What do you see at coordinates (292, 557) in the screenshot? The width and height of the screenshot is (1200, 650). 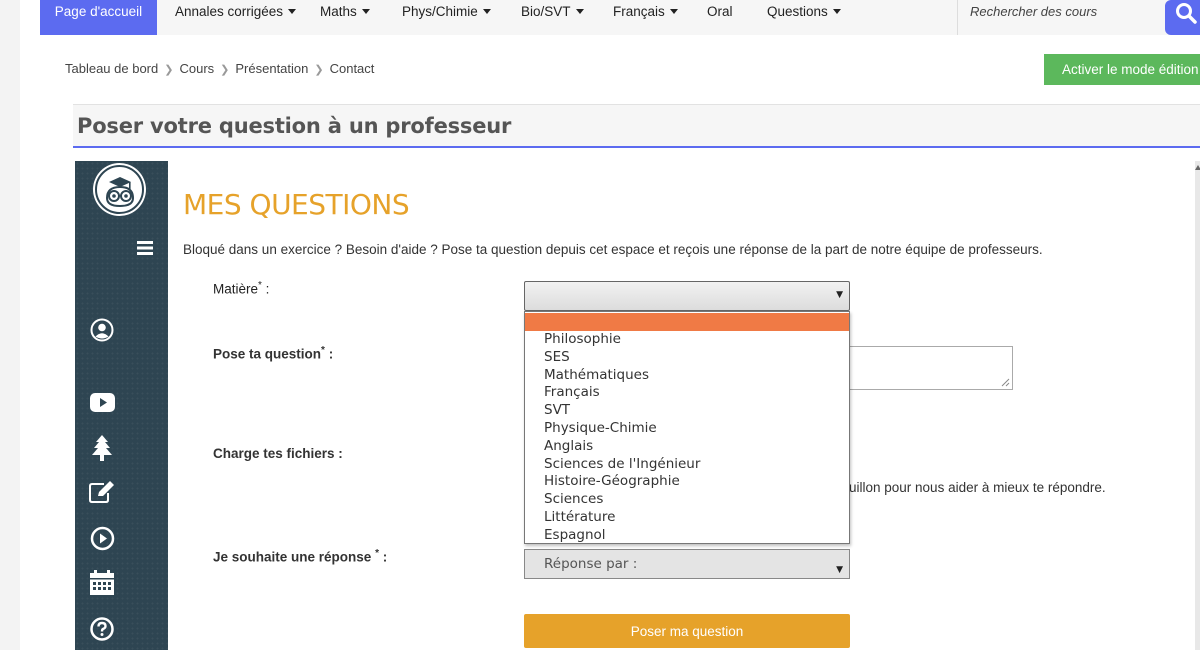 I see `label-text: Je souhaite une réponse` at bounding box center [292, 557].